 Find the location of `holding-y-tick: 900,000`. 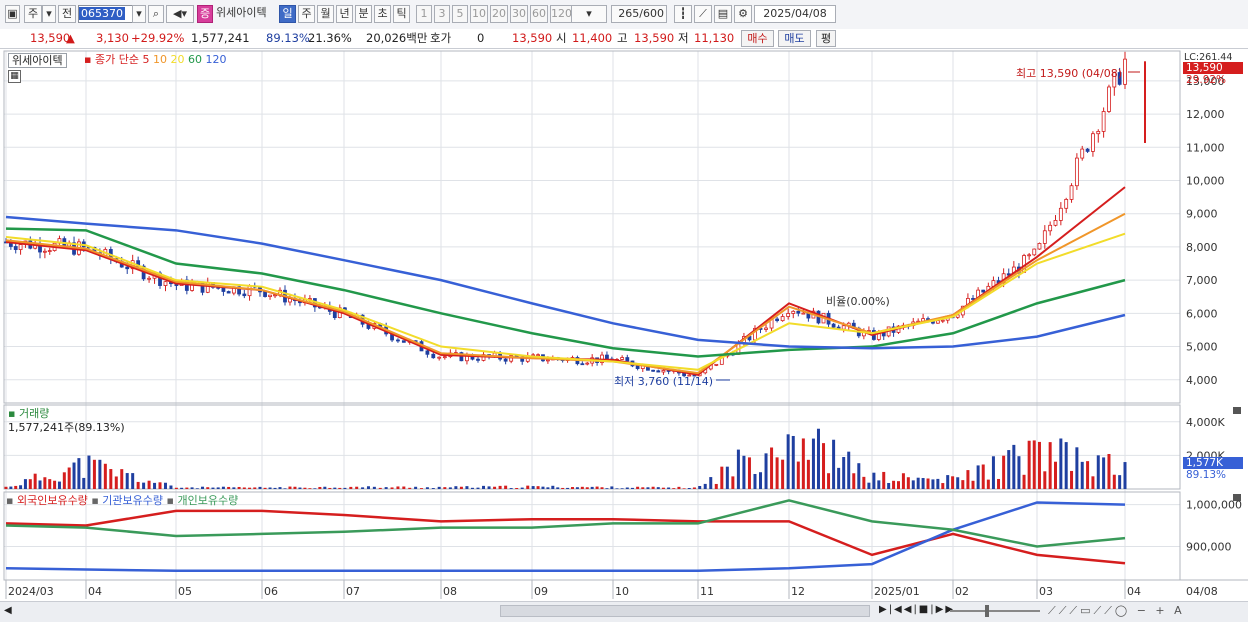

holding-y-tick: 900,000 is located at coordinates (1209, 546).